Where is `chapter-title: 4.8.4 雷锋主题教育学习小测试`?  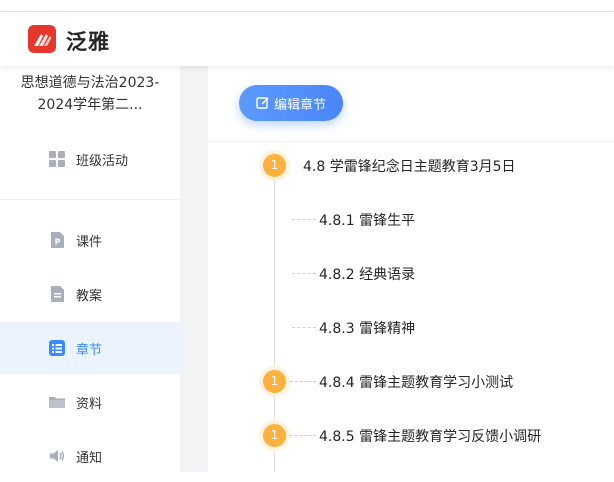 chapter-title: 4.8.4 雷锋主题教育学习小测试 is located at coordinates (416, 382).